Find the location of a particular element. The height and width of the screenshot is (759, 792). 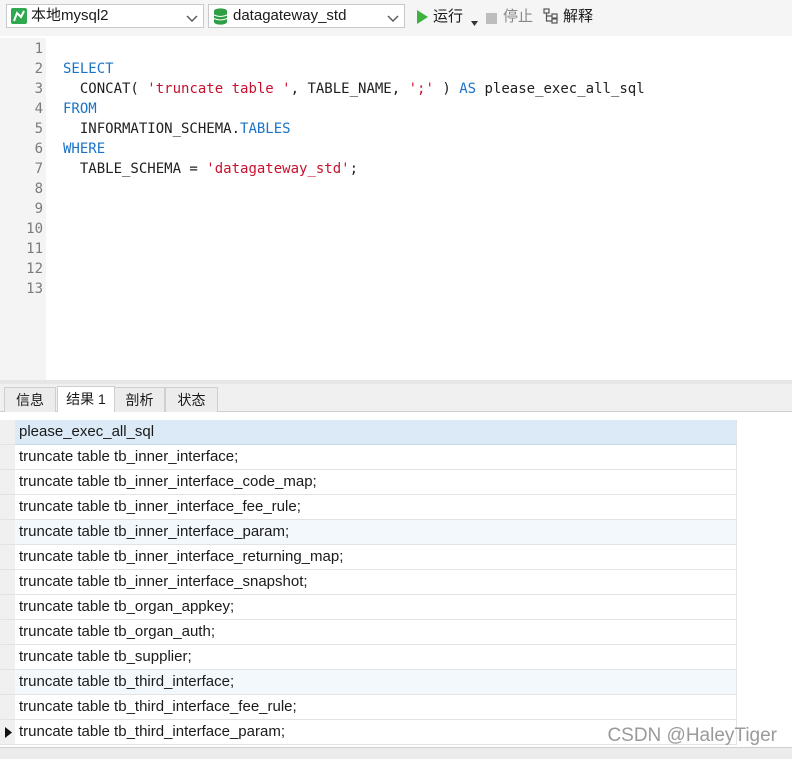

column-header-please-exec-all-sql: please_exec_all_sql is located at coordinates (376, 432).